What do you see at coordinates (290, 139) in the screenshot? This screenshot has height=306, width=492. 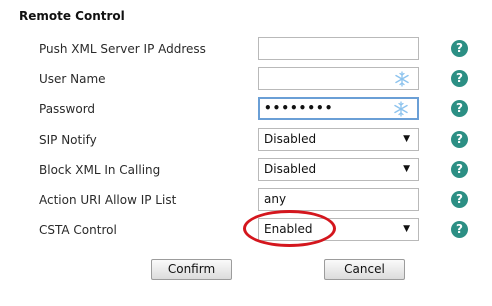 I see `sip-notify-value: Disabled` at bounding box center [290, 139].